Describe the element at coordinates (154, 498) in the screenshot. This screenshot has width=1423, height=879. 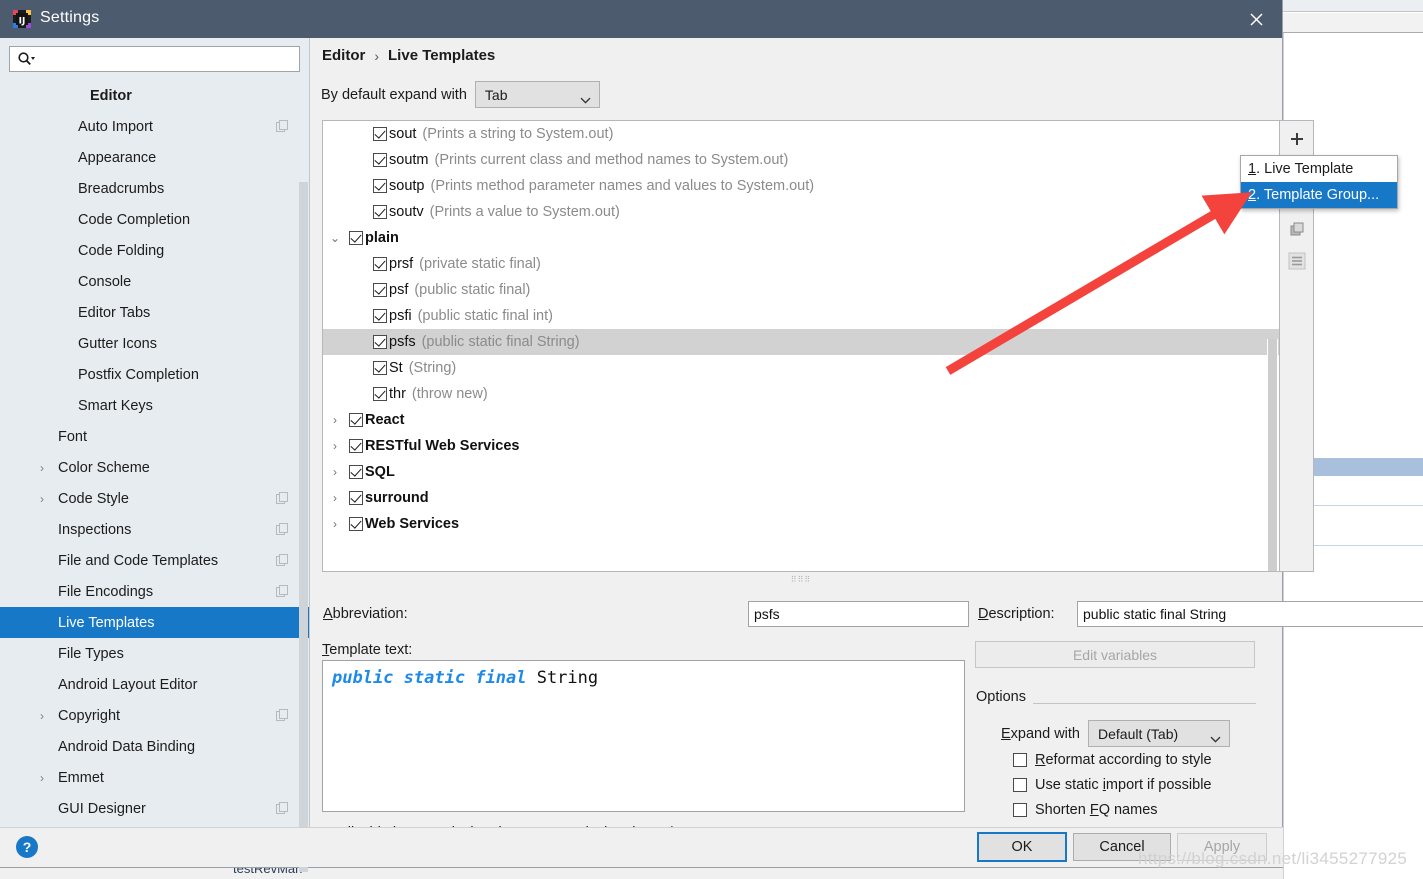
I see `sidebar-item-code-style: › Code Style` at that location.